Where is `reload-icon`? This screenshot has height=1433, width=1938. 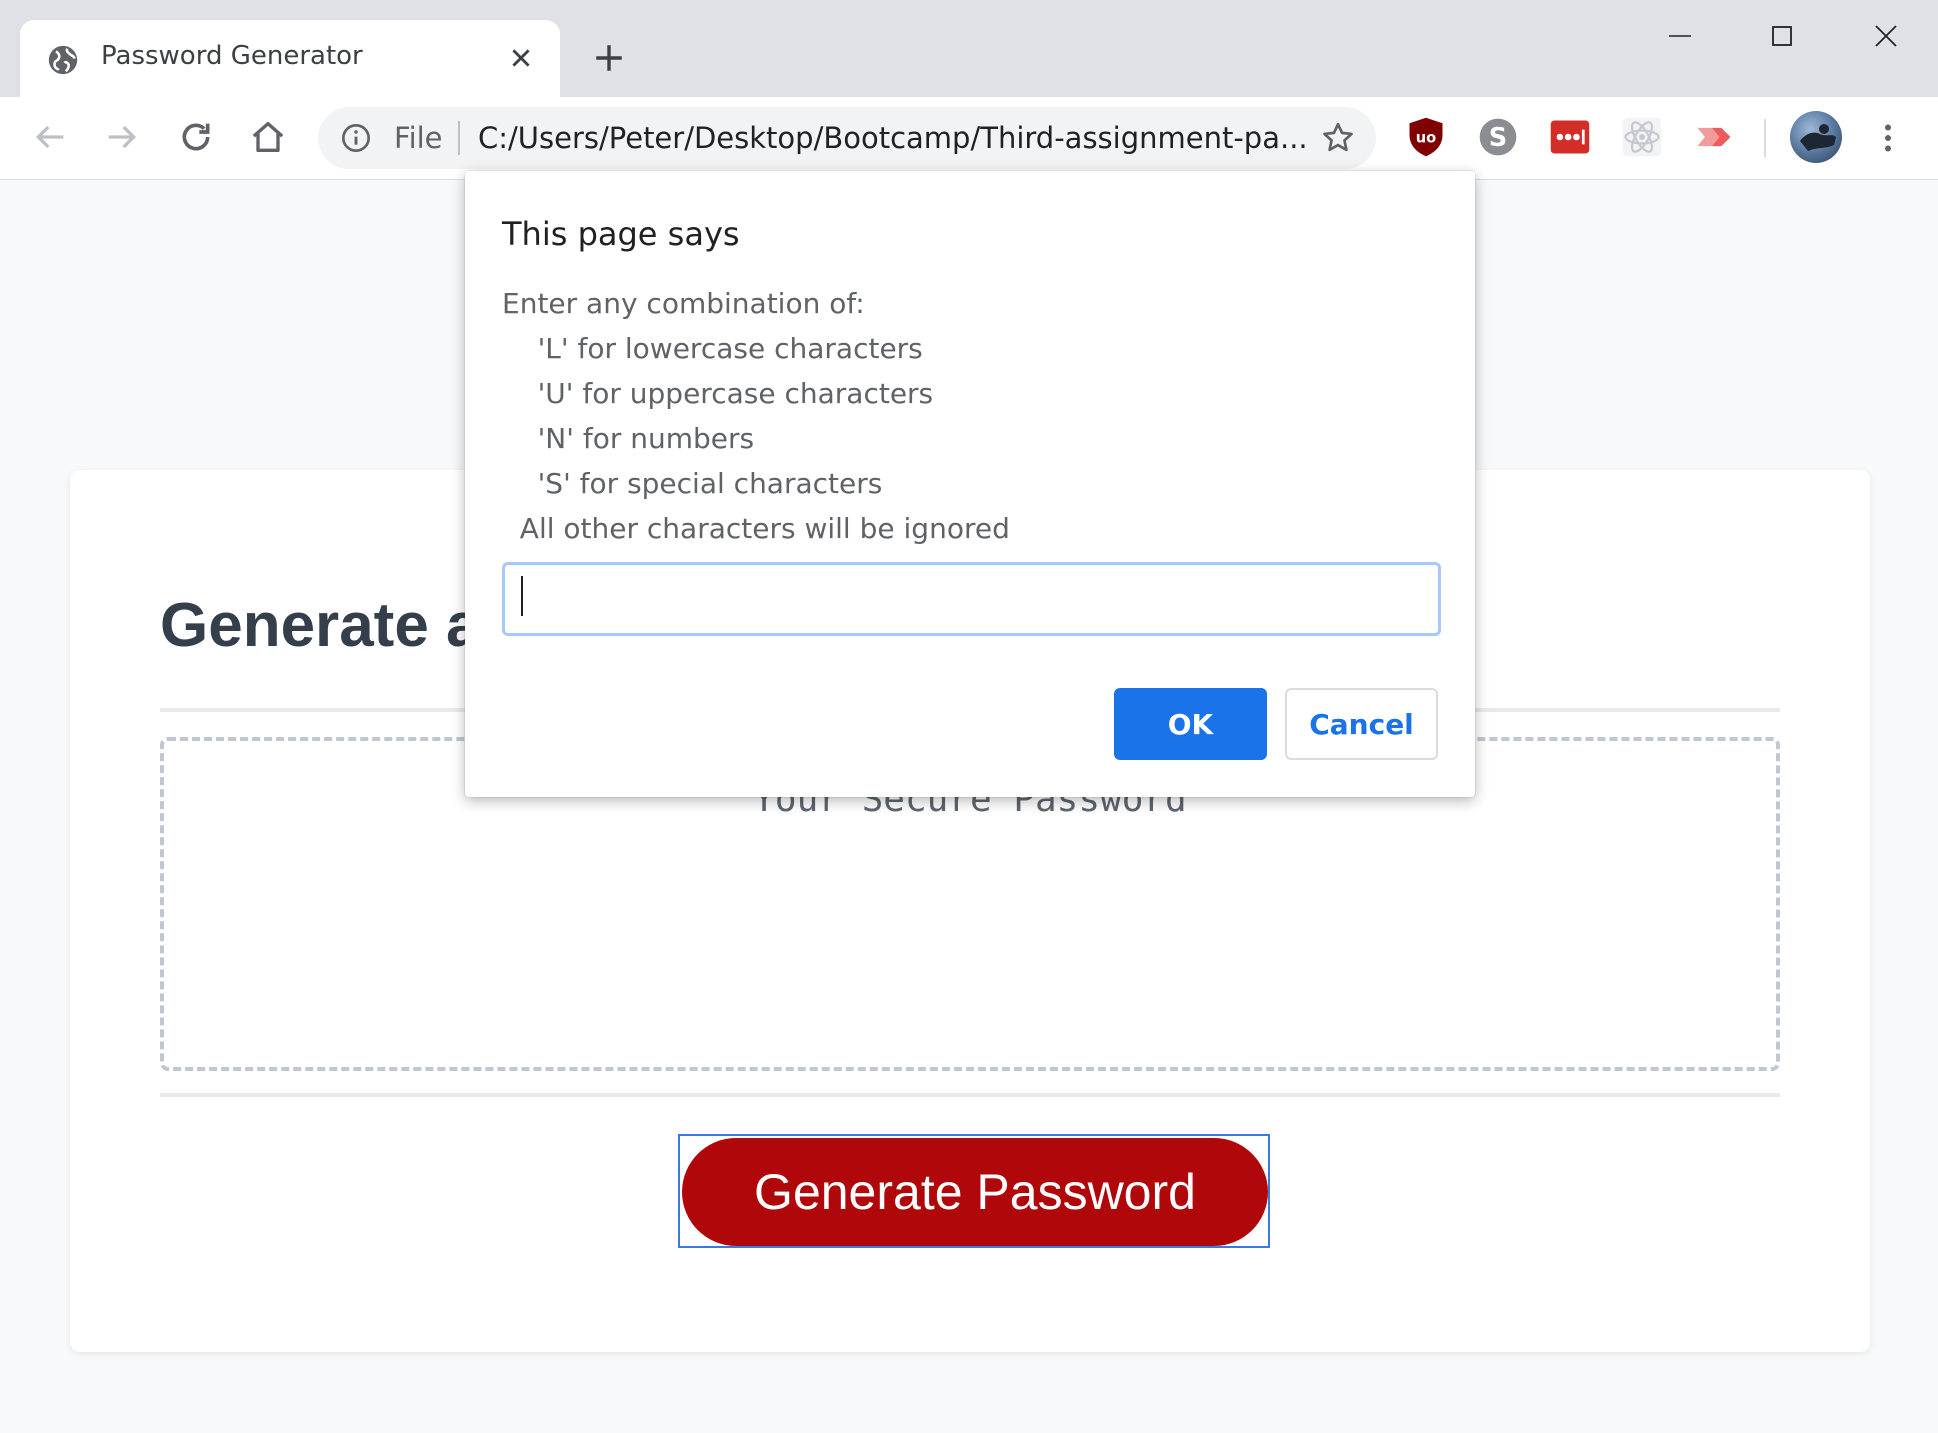
reload-icon is located at coordinates (196, 137).